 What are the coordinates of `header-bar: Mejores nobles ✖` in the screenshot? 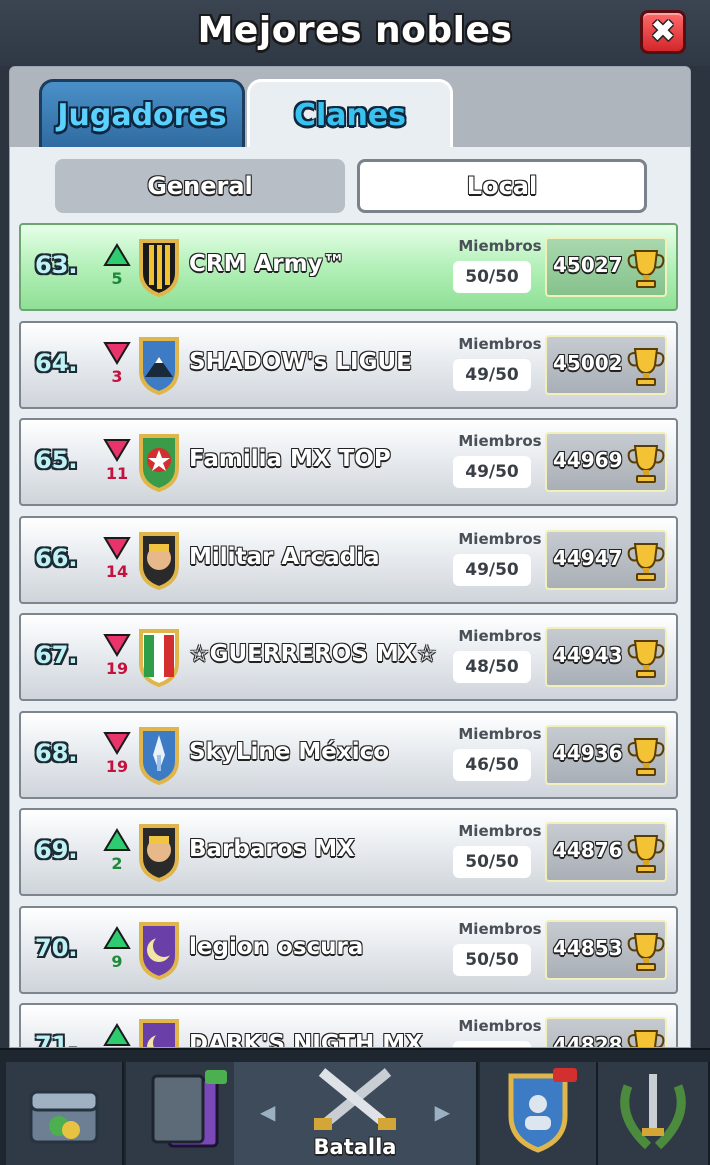 It's located at (355, 33).